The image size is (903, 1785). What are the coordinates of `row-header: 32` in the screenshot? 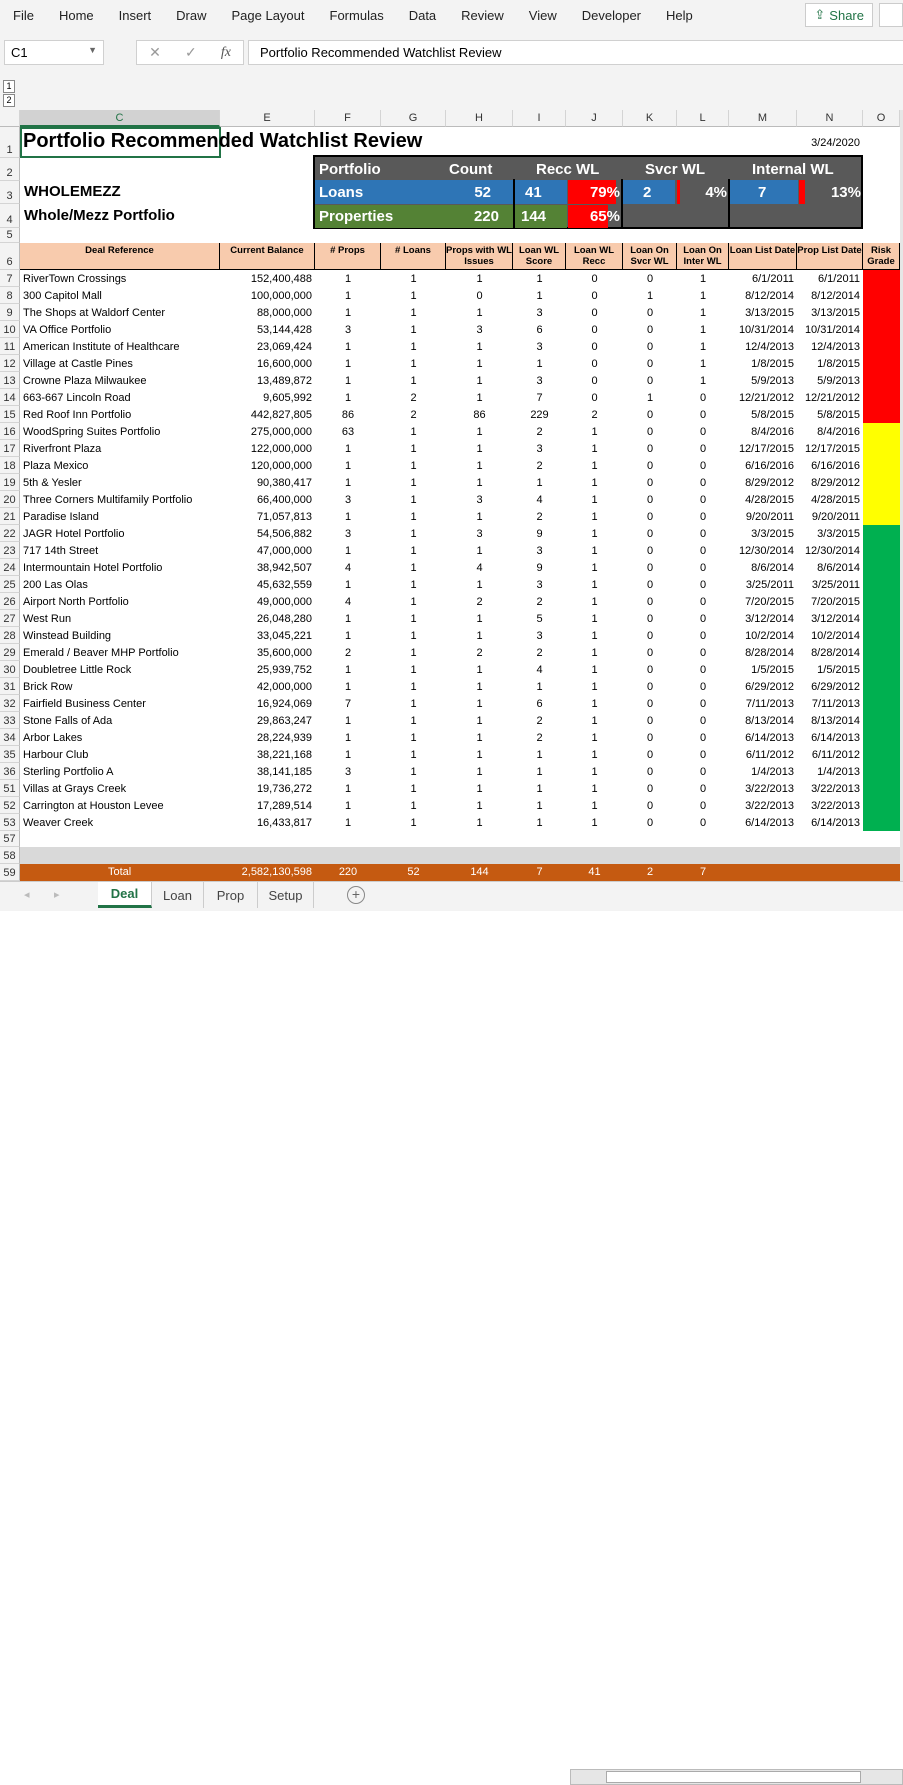 It's located at (10, 703).